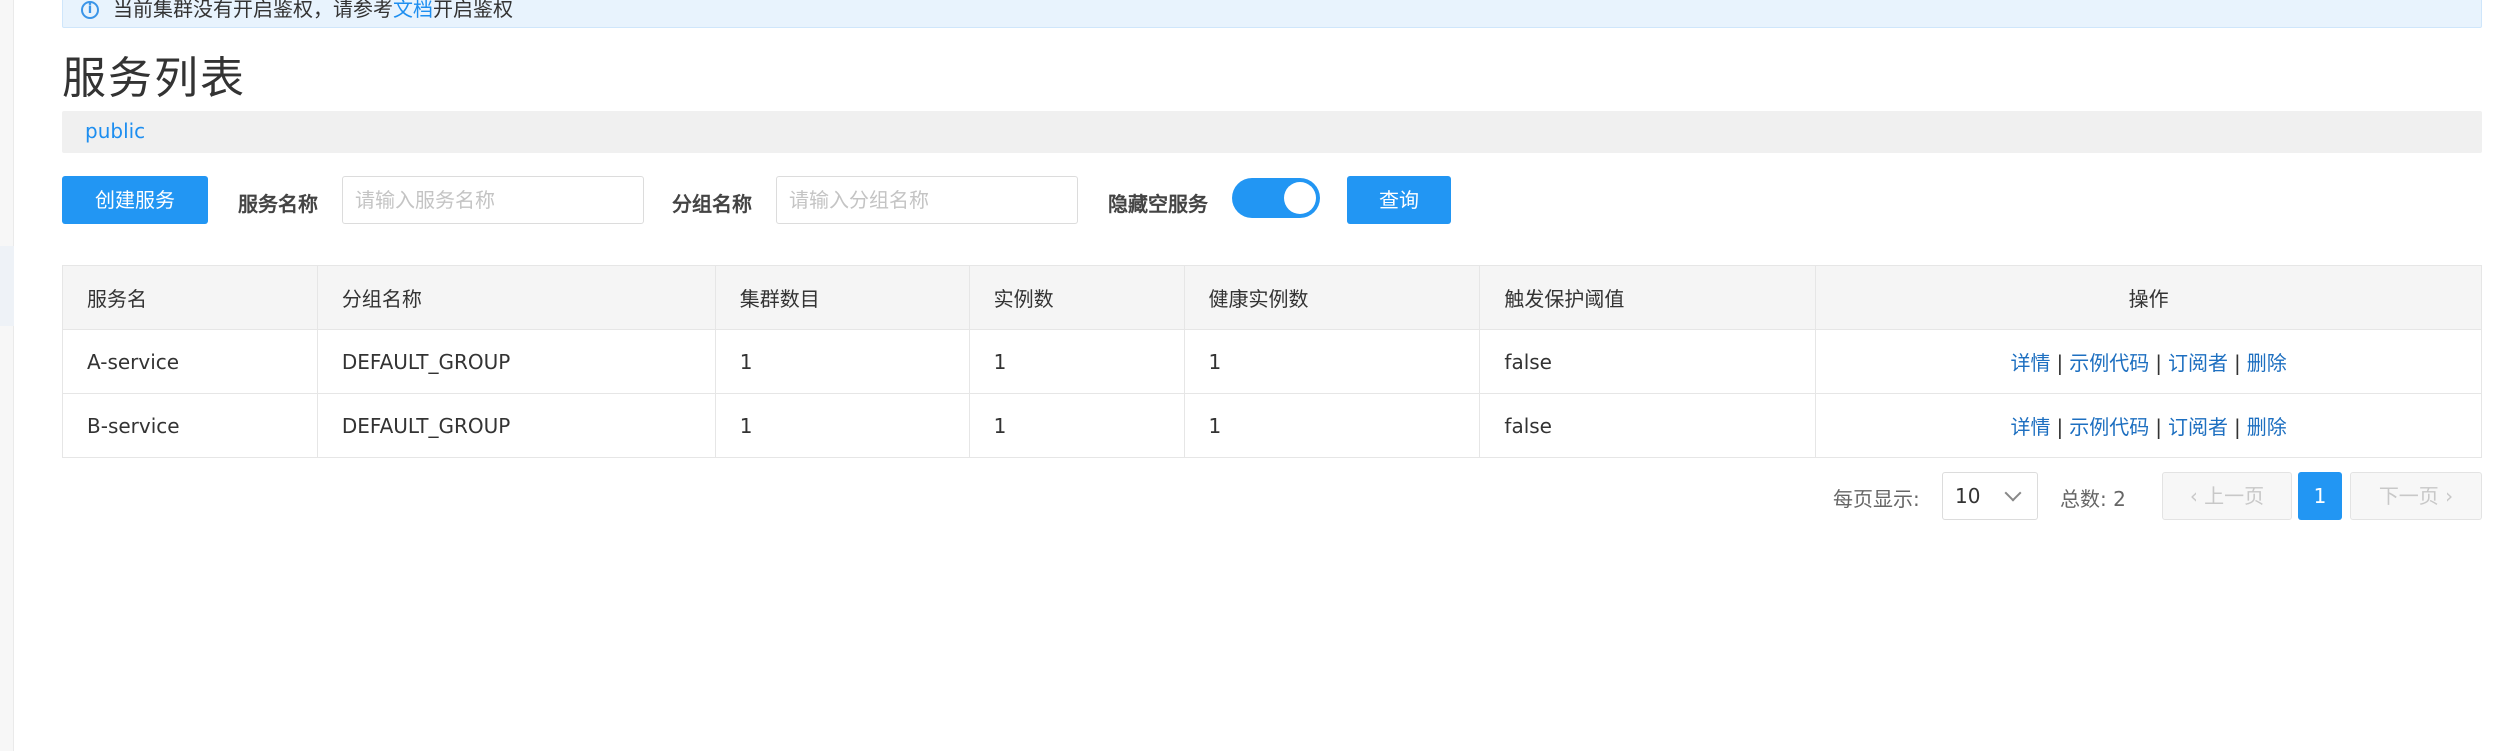 The height and width of the screenshot is (751, 2513). I want to click on auth-notice-banner: i 当前集群没有开启鉴权，请参考文档开启鉴权, so click(1272, 14).